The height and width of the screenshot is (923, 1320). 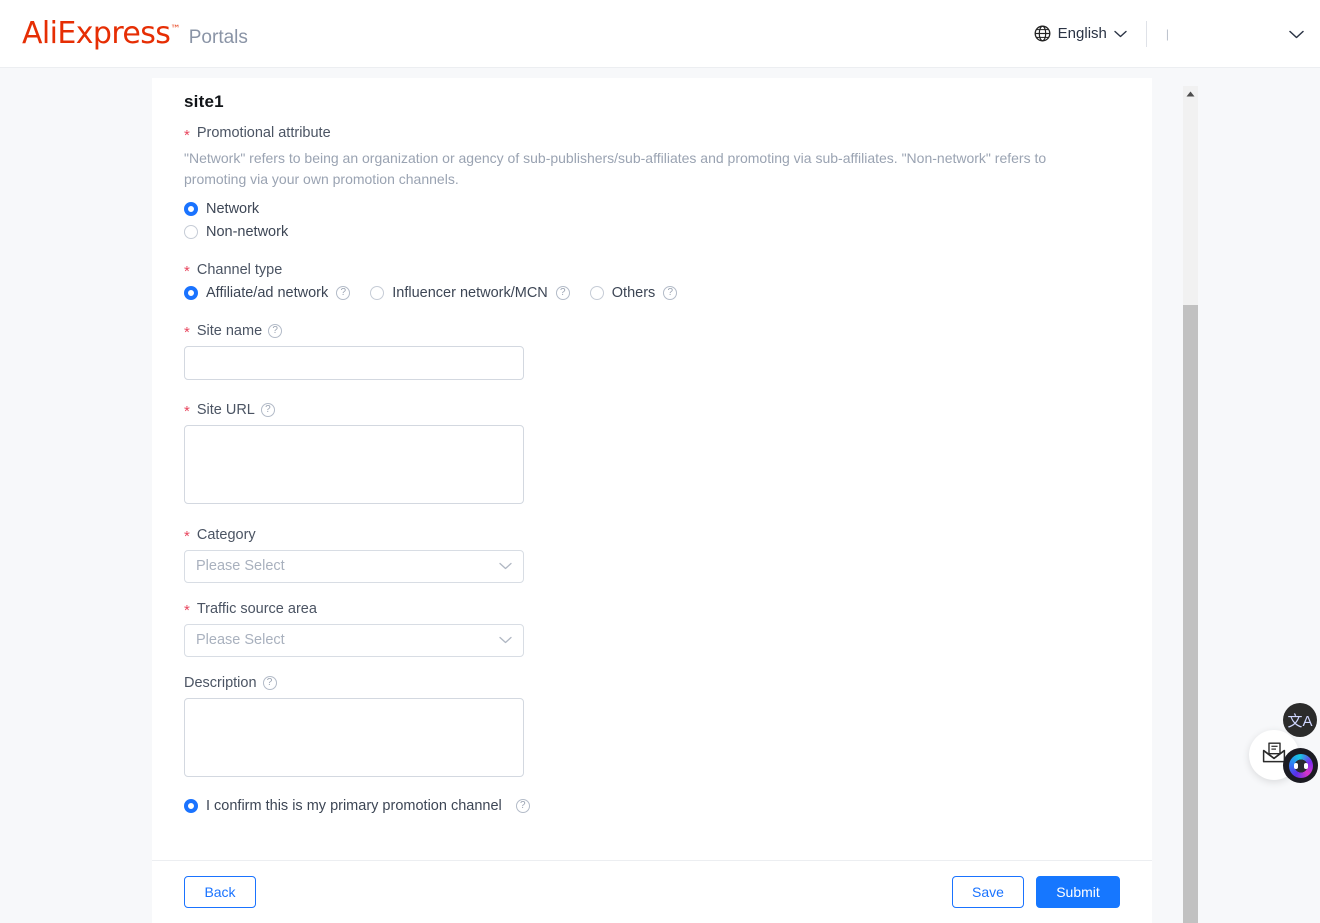 I want to click on traffic-source-area-selected-value: Please Select, so click(x=240, y=640).